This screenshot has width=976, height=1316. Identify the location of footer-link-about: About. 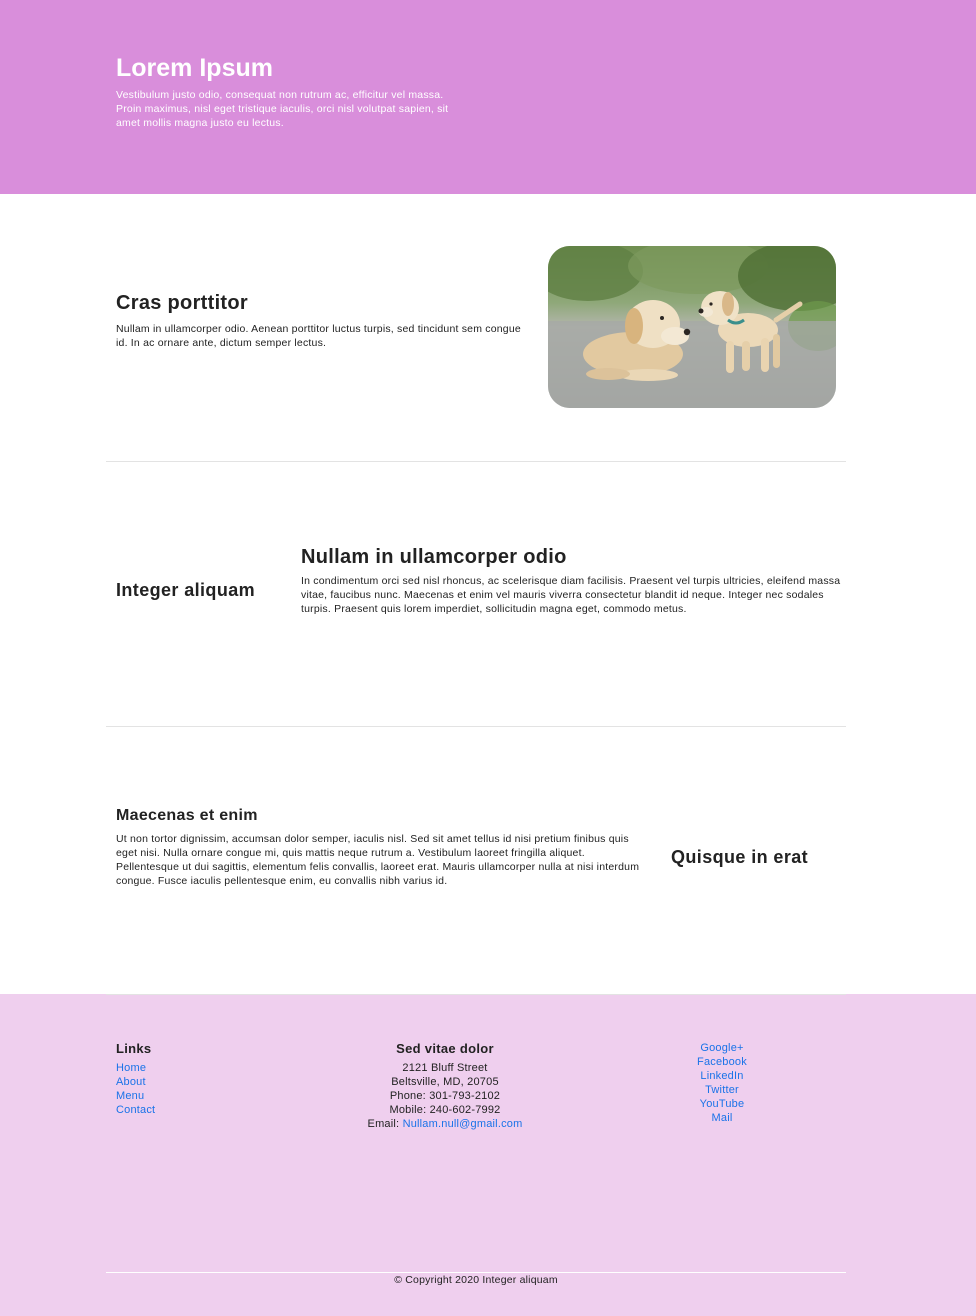
(131, 1082).